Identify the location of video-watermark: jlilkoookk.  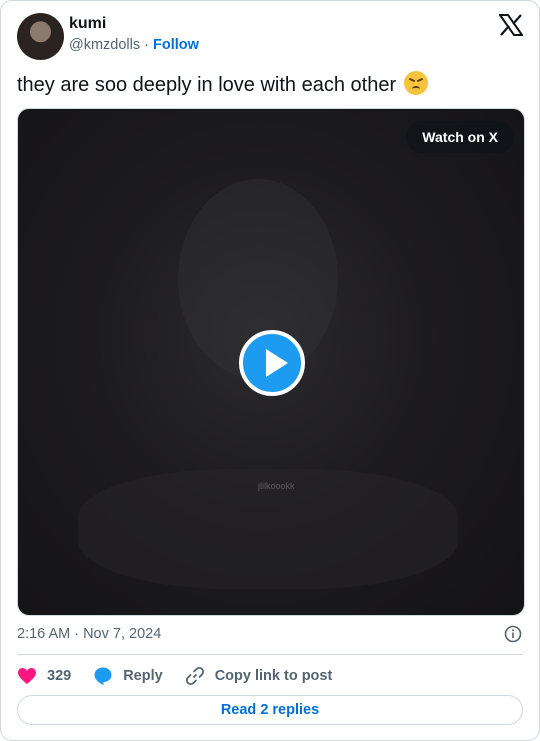
(276, 486).